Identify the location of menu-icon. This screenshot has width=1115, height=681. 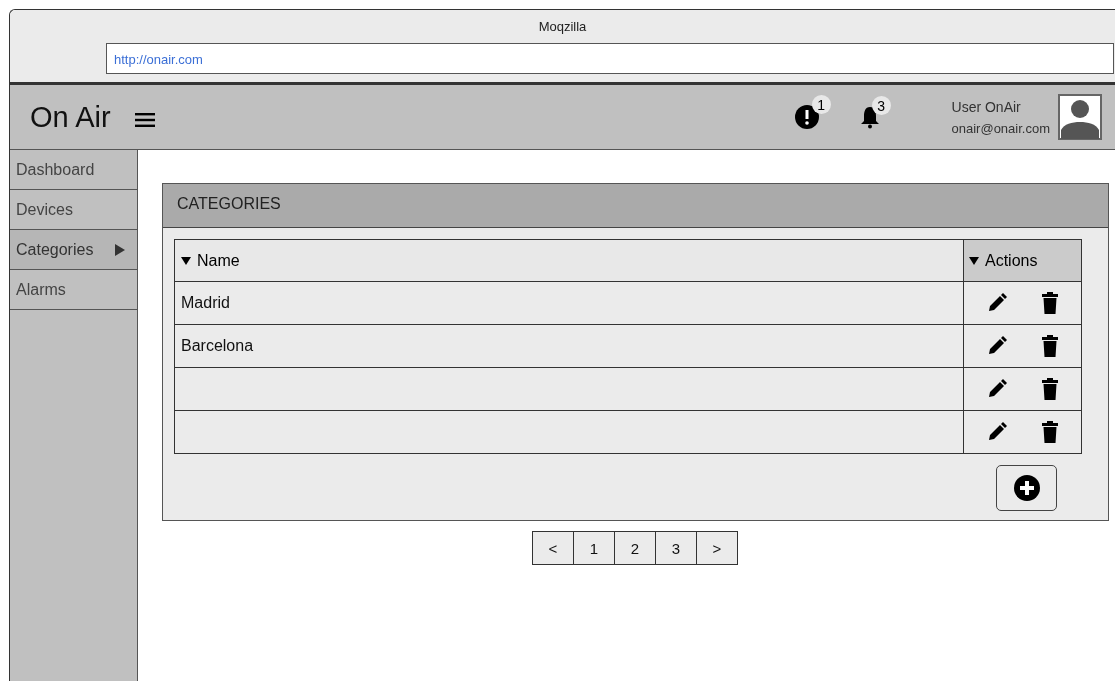
(144, 120).